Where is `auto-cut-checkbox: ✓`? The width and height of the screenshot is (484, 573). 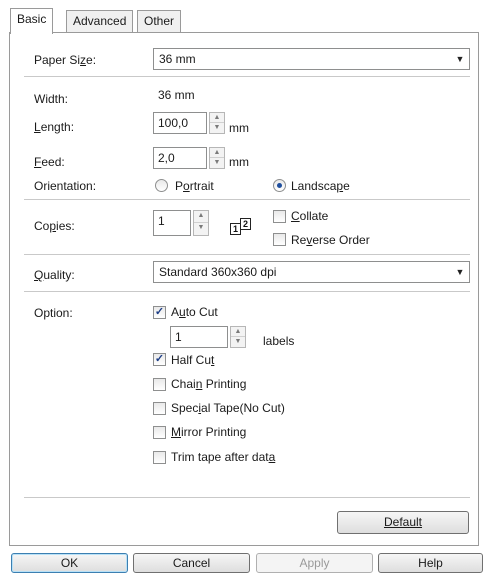 auto-cut-checkbox: ✓ is located at coordinates (159, 312).